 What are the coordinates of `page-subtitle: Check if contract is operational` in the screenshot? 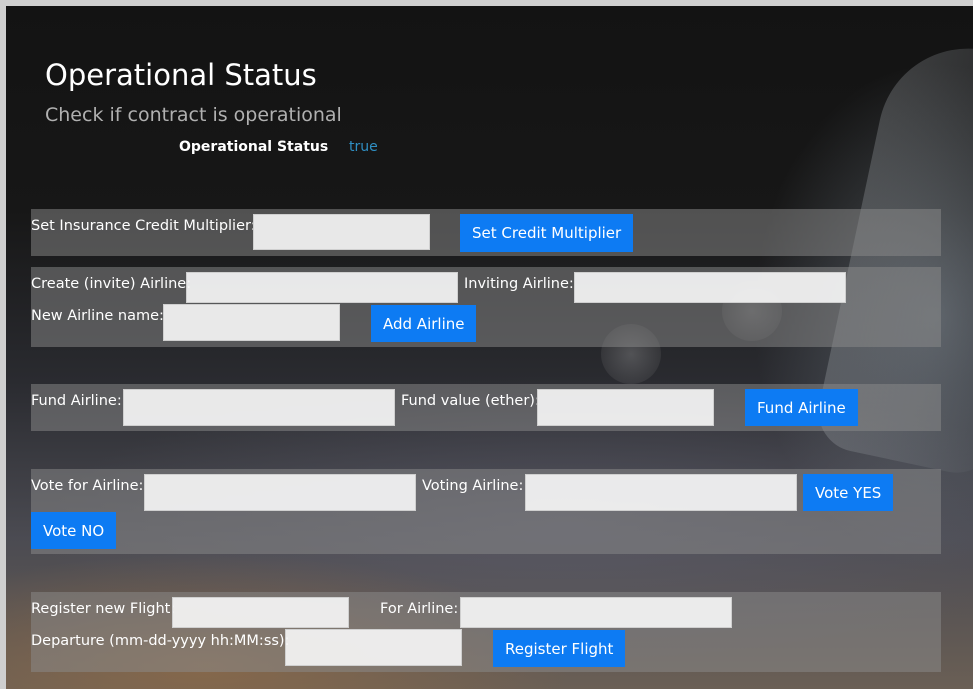 It's located at (193, 115).